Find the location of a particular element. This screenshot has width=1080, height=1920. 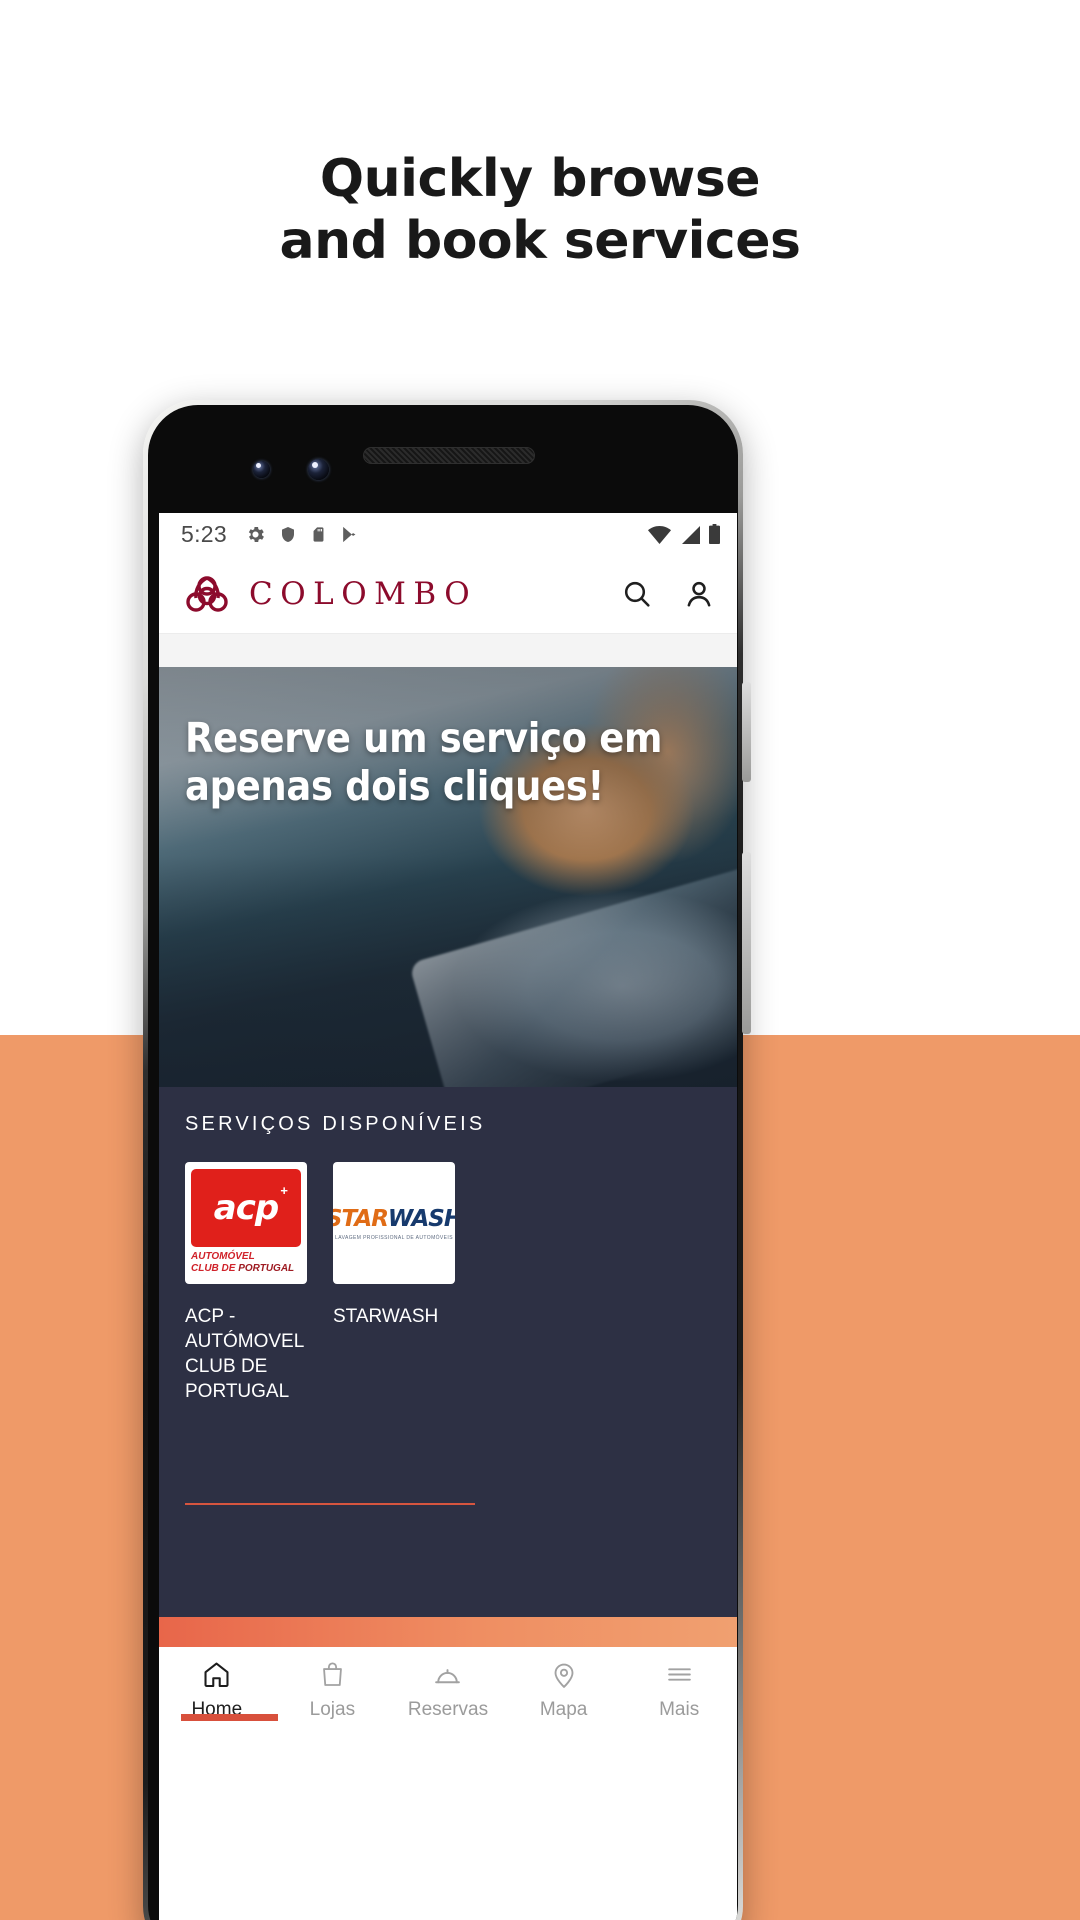

phone-side-button-volume is located at coordinates (746, 943).